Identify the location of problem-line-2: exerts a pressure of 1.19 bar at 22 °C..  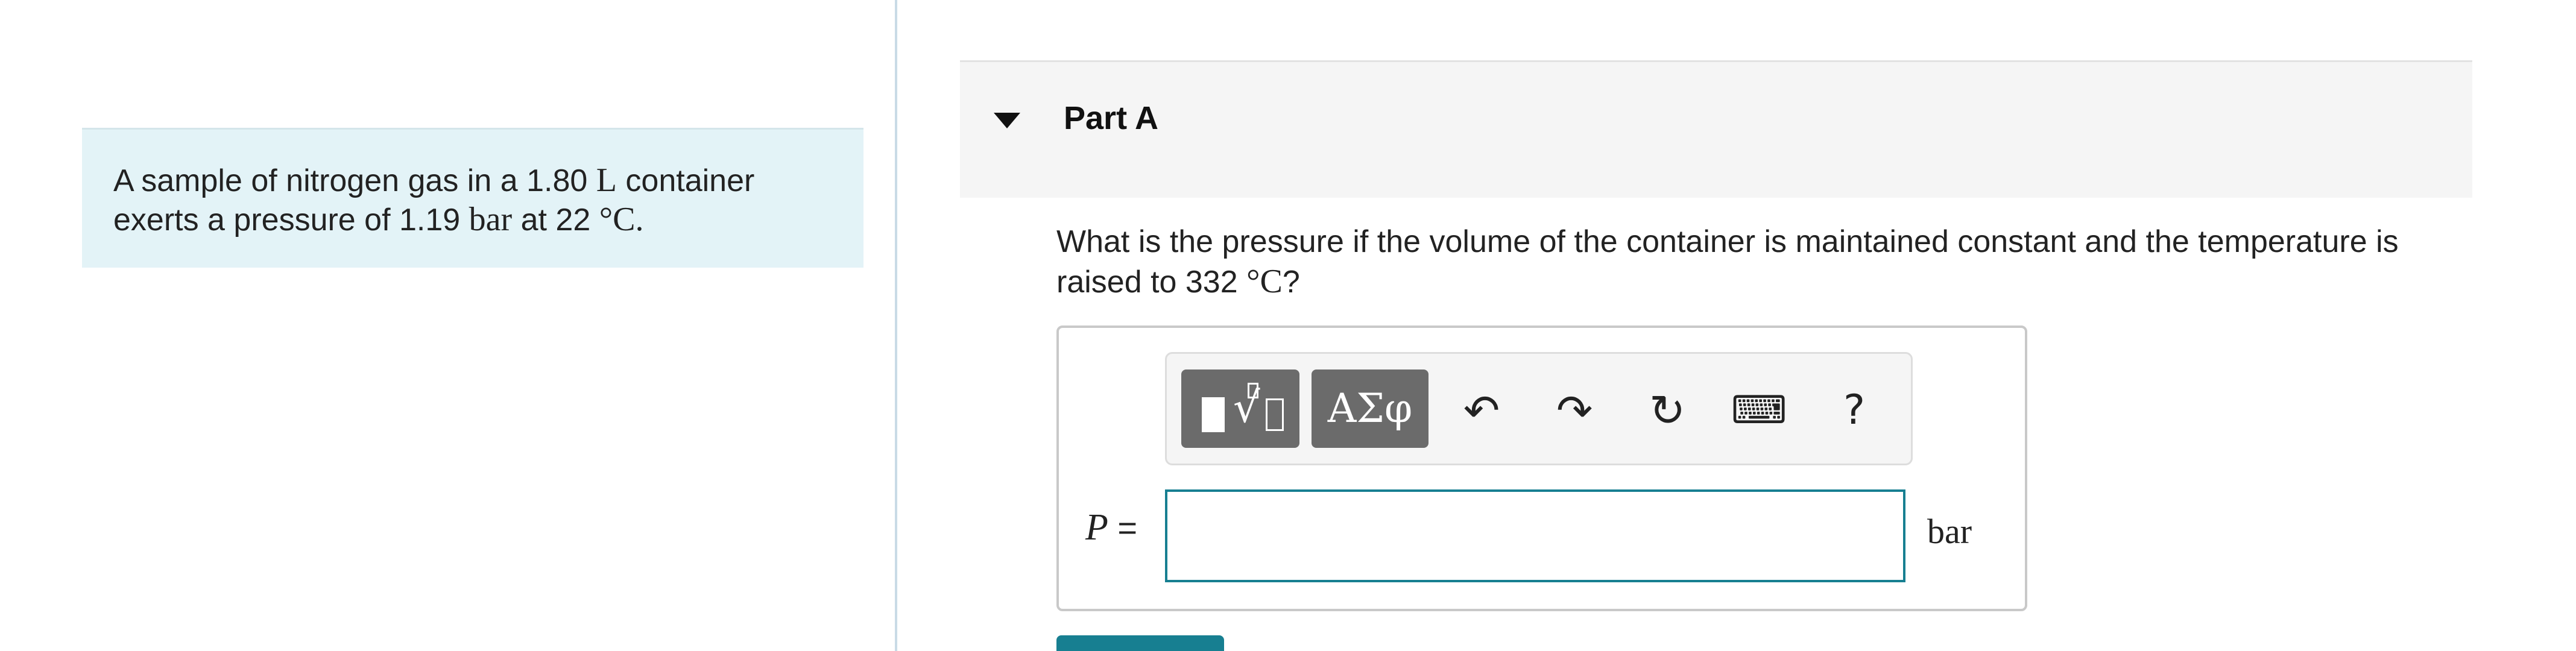
(472, 219).